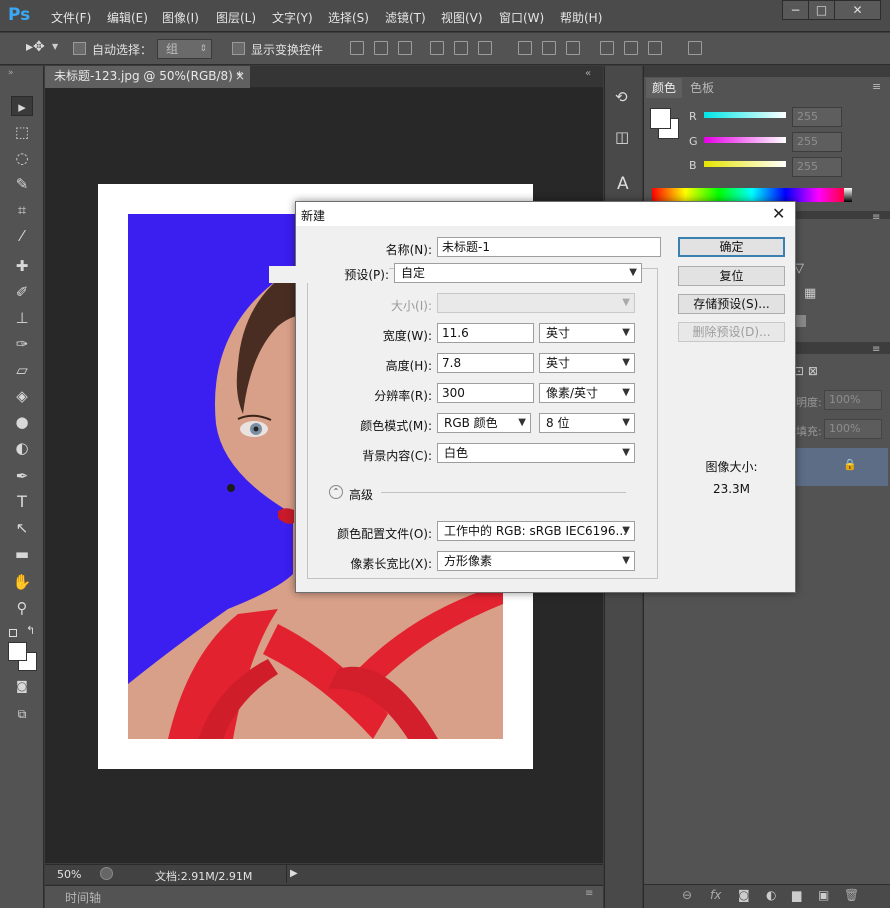 Image resolution: width=890 pixels, height=908 pixels. Describe the element at coordinates (621, 97) in the screenshot. I see `history-panel-icon: ⟲` at that location.